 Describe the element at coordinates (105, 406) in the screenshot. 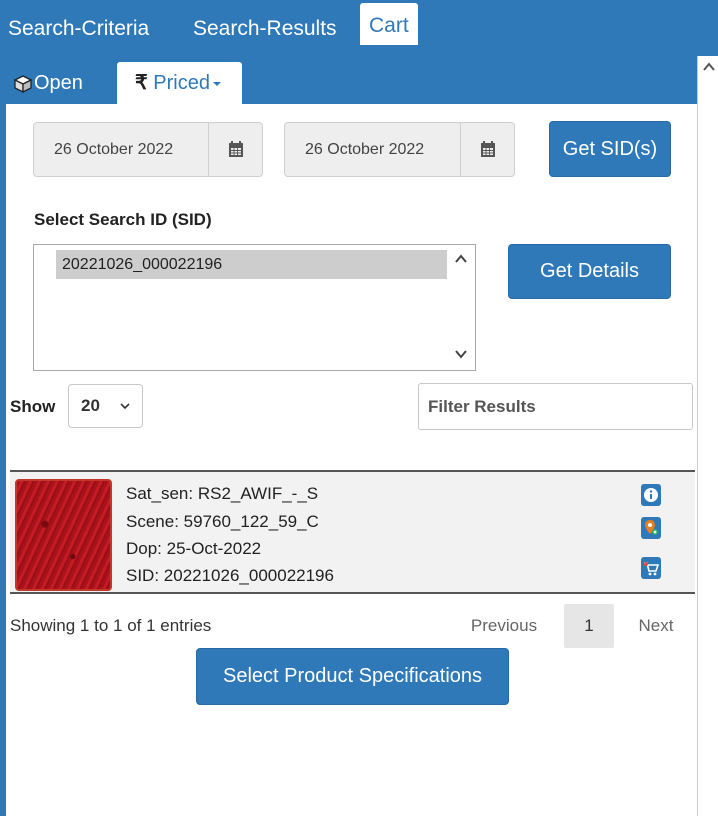

I see `page-size-select: 20` at that location.